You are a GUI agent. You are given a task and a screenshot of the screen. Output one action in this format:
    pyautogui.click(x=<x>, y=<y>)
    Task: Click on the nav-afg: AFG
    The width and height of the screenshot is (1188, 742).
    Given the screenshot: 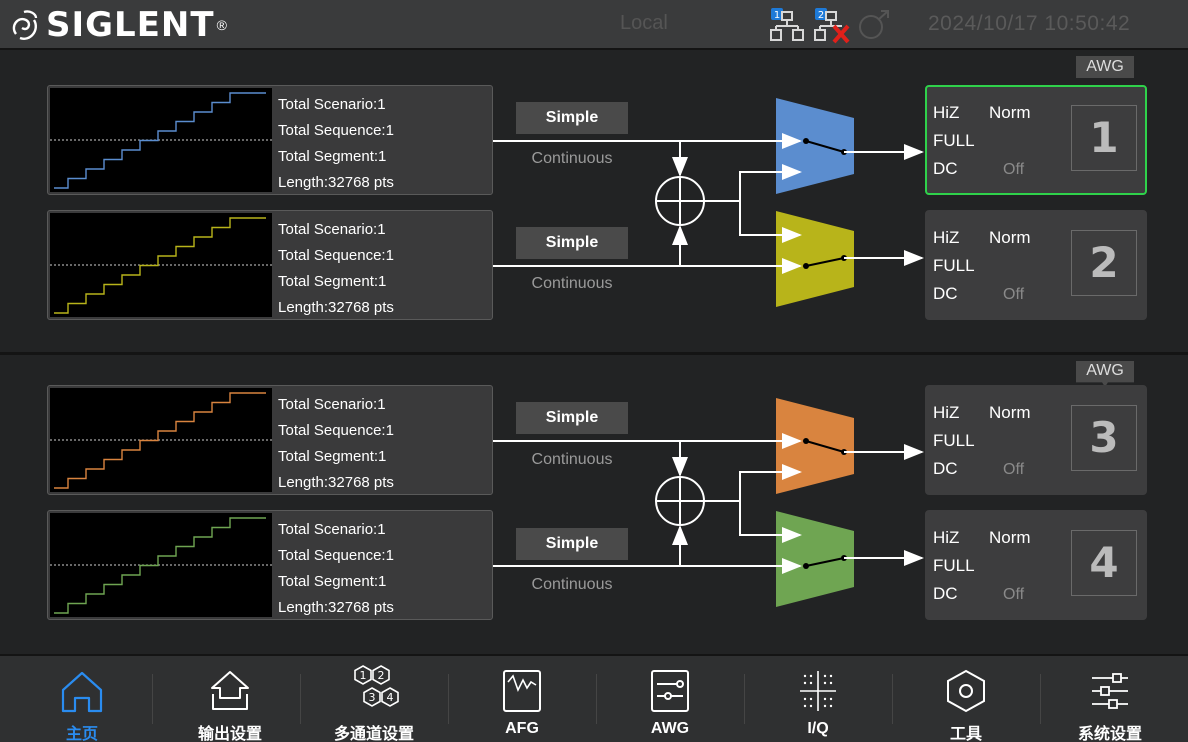 What is the action you would take?
    pyautogui.click(x=522, y=699)
    